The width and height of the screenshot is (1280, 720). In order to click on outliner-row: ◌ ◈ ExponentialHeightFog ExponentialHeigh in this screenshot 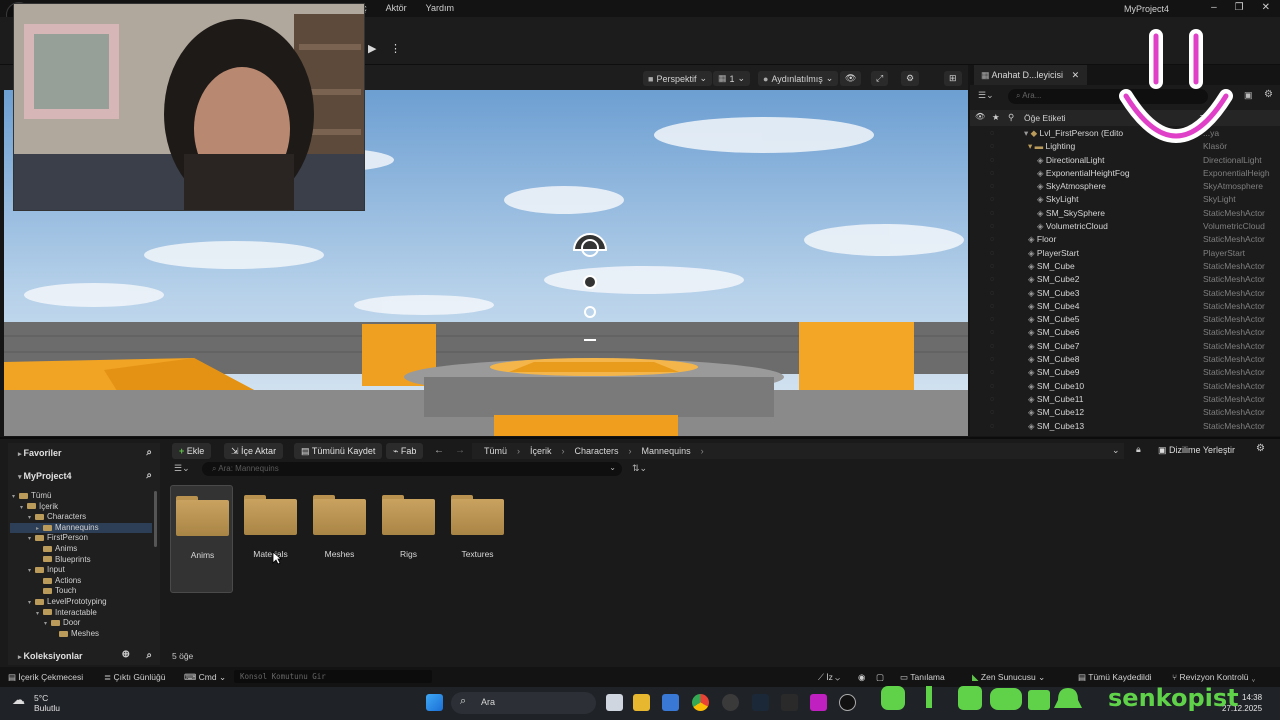, I will do `click(1125, 173)`.